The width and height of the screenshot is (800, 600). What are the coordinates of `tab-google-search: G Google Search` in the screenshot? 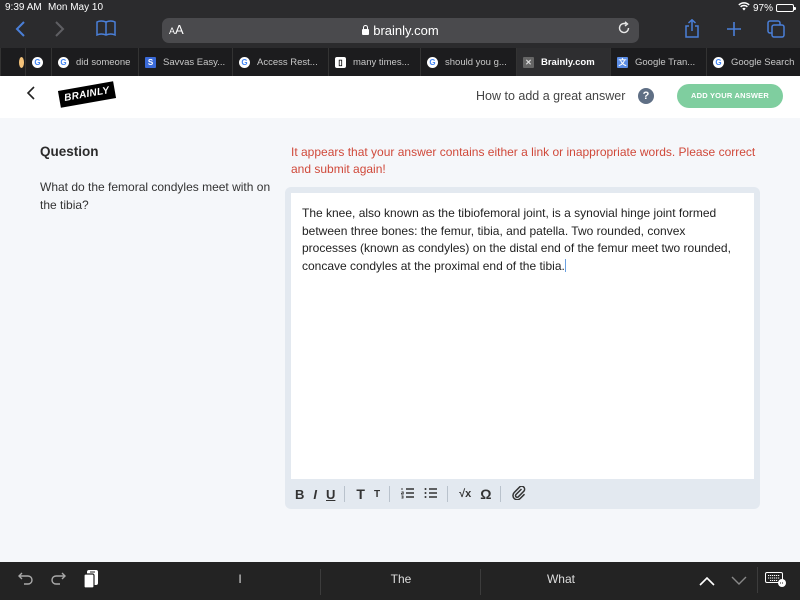 It's located at (753, 62).